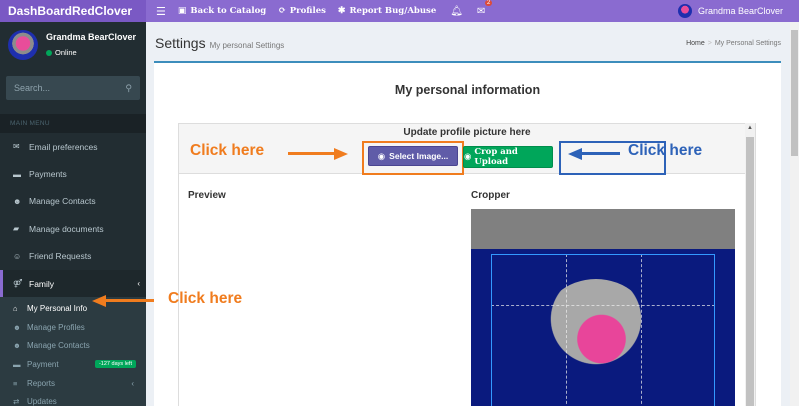 This screenshot has height=406, width=799. What do you see at coordinates (16, 147) in the screenshot?
I see `envelope-icon: ✉` at bounding box center [16, 147].